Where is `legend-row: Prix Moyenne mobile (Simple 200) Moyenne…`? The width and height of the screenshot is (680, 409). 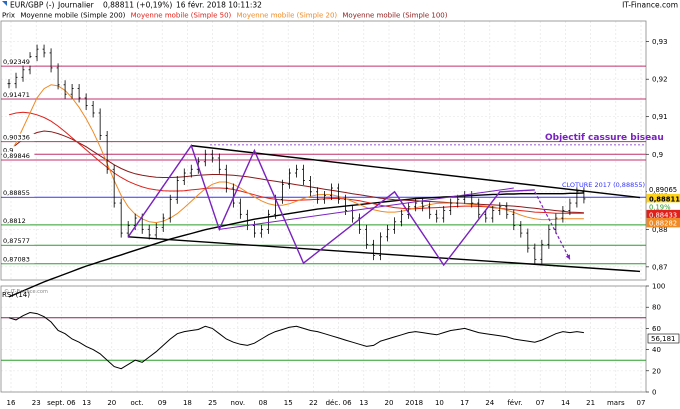 legend-row: Prix Moyenne mobile (Simple 200) Moyenne… is located at coordinates (225, 16).